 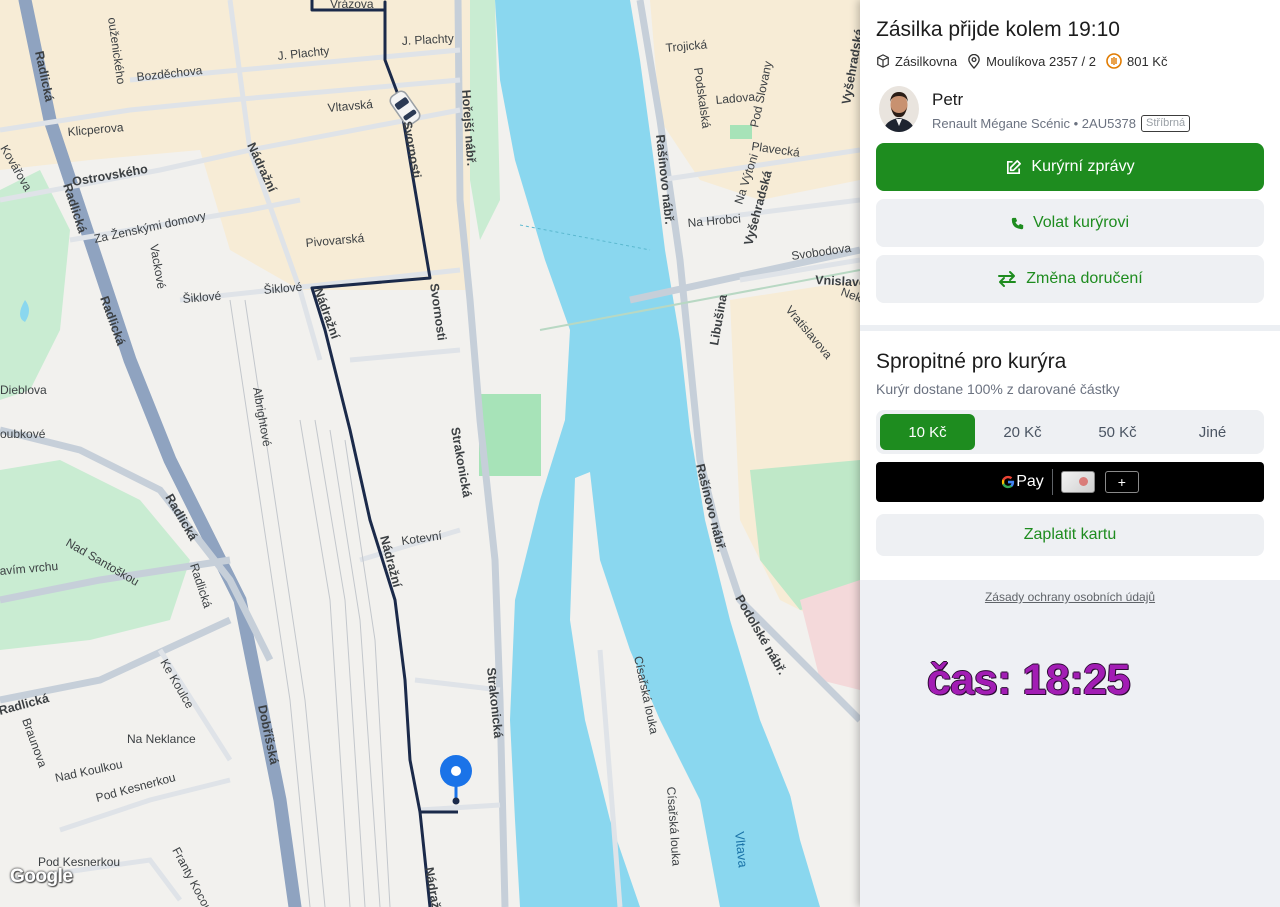 I want to click on street-label: J. Plachty, so click(x=427, y=39).